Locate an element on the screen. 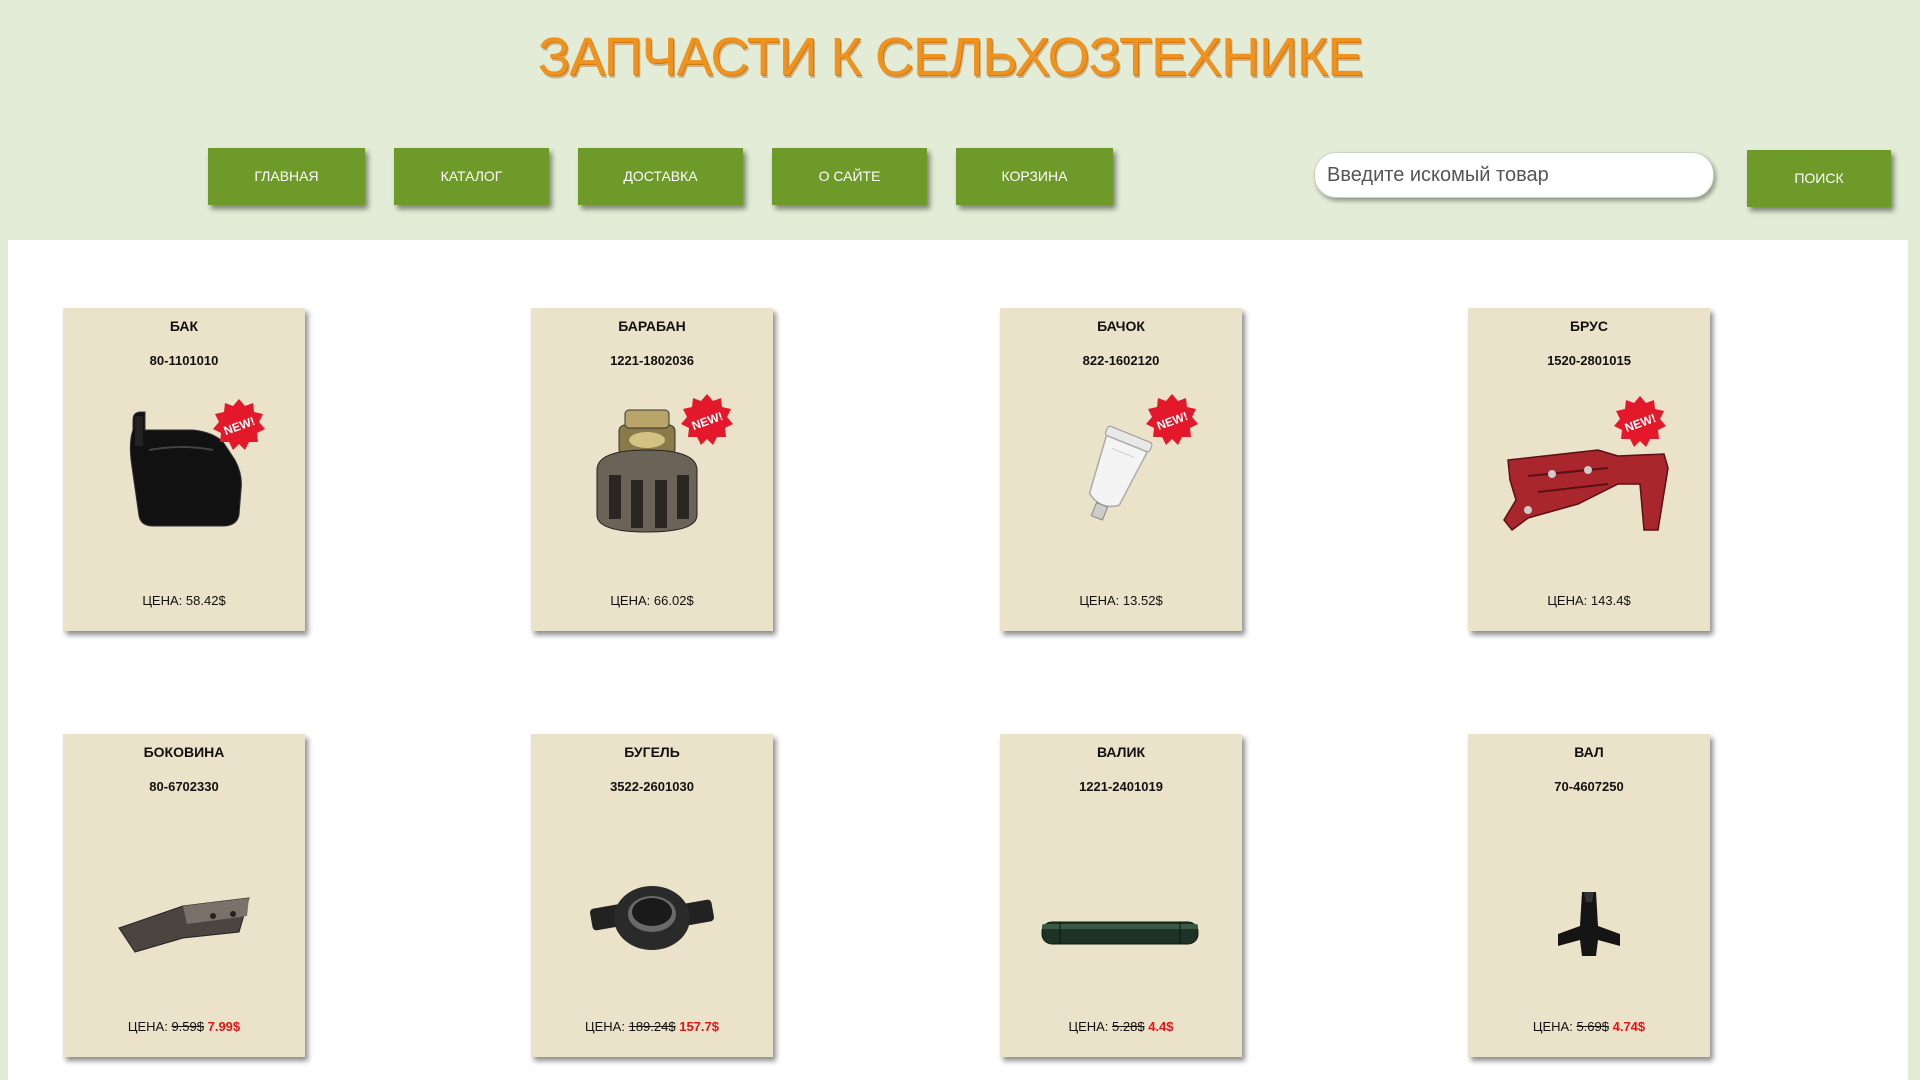 This screenshot has width=1920, height=1080. product-price: ЦЕНА: 9.59$ 7.99$ is located at coordinates (184, 1026).